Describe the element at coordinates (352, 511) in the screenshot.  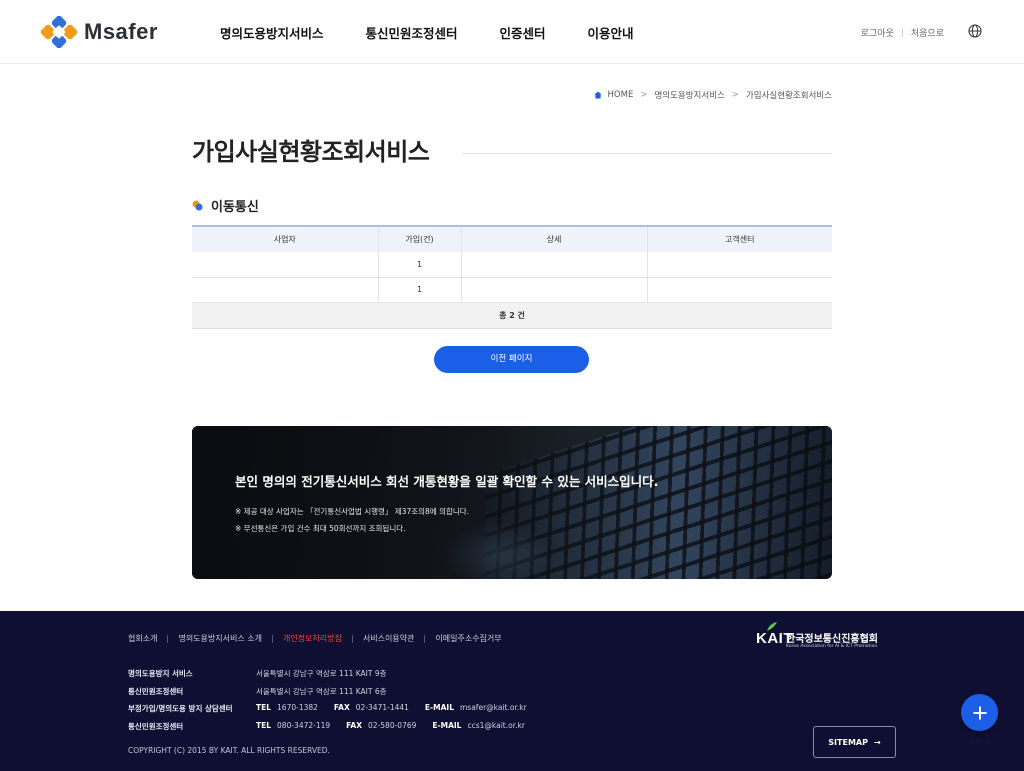
I see `banner-note: ※ 제공 대상 사업자는 「전기통신사업법 시행령」 제37조의8에 의합니다.` at that location.